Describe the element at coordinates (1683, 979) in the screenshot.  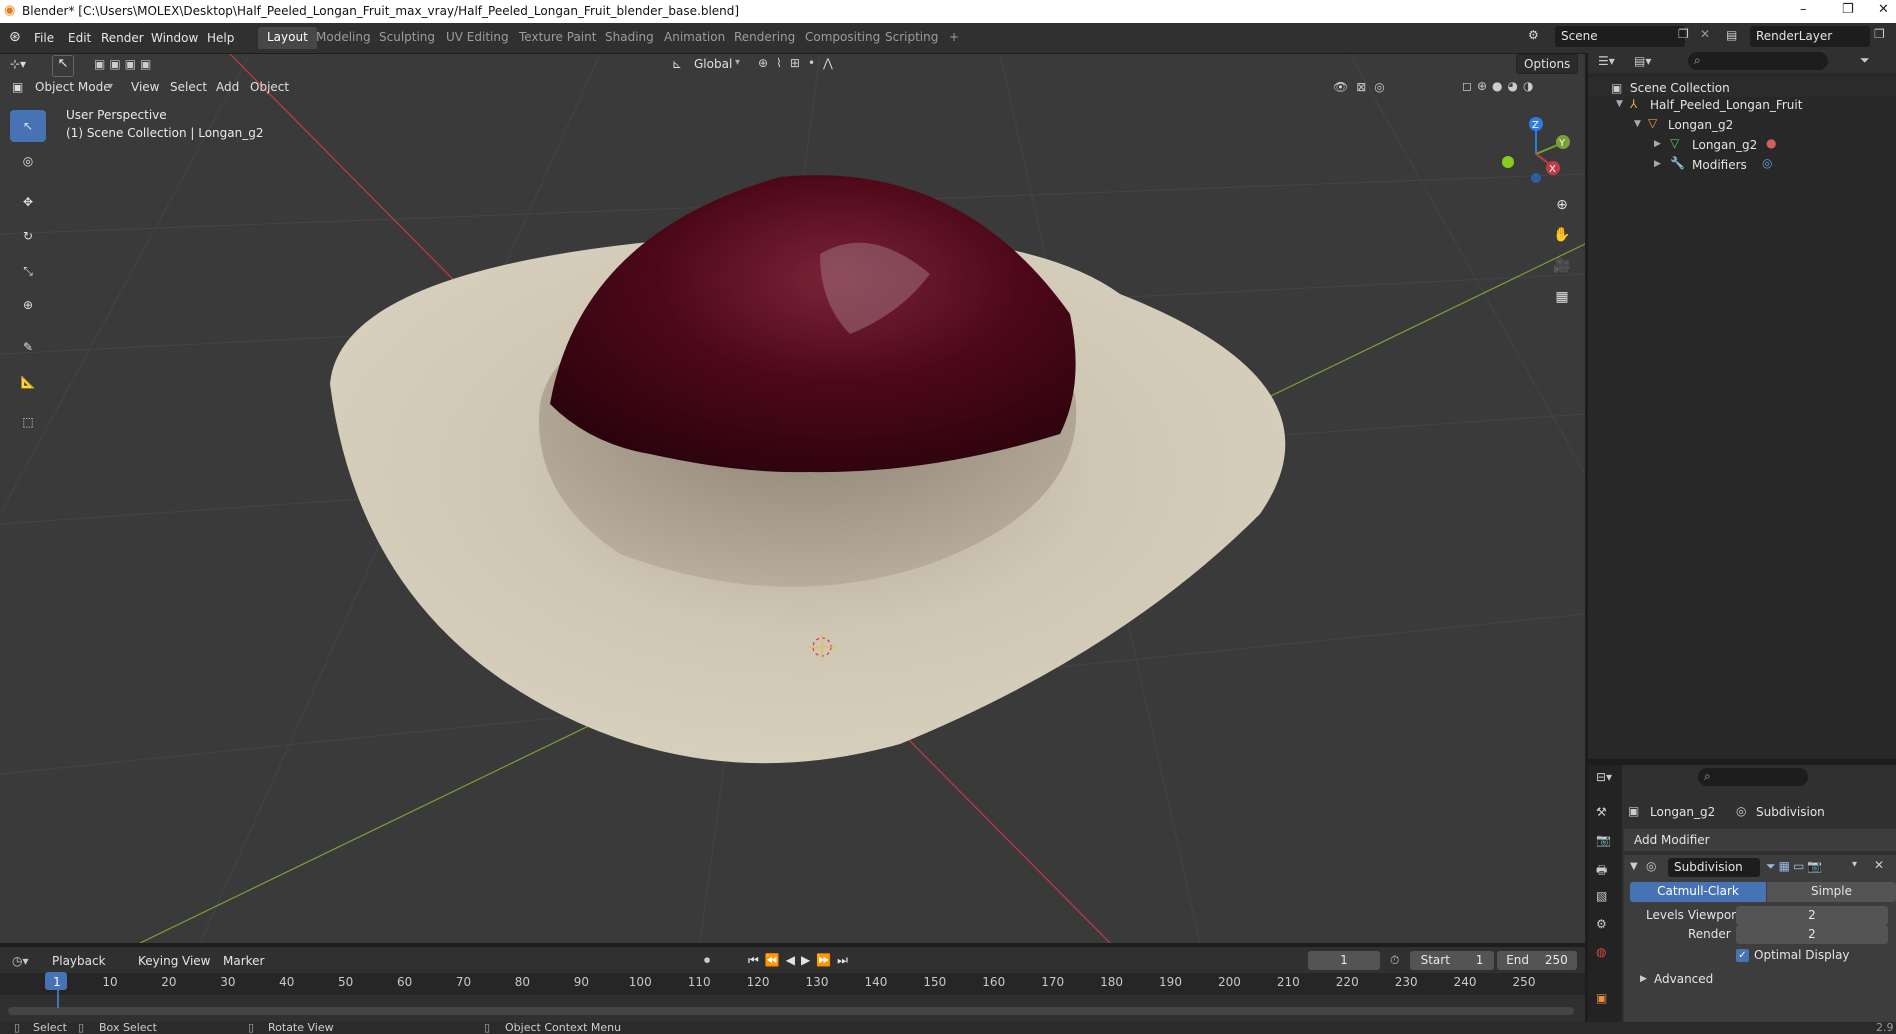
I see `advanced-subpanel: Advanced` at that location.